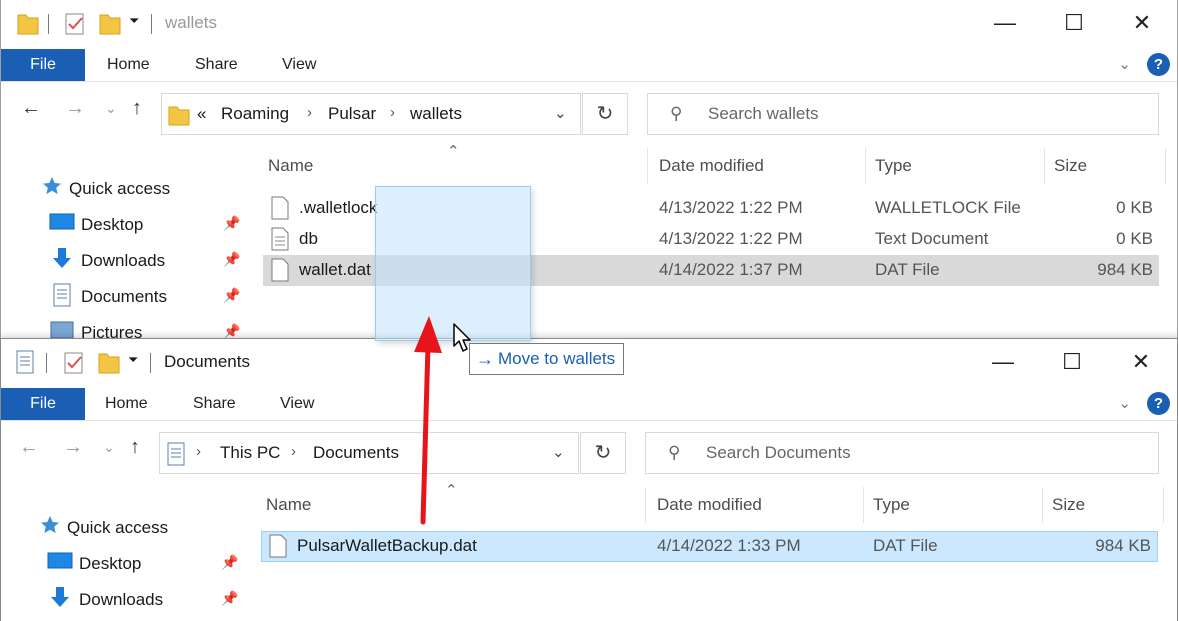  What do you see at coordinates (335, 269) in the screenshot?
I see `file-name: wallet.dat` at bounding box center [335, 269].